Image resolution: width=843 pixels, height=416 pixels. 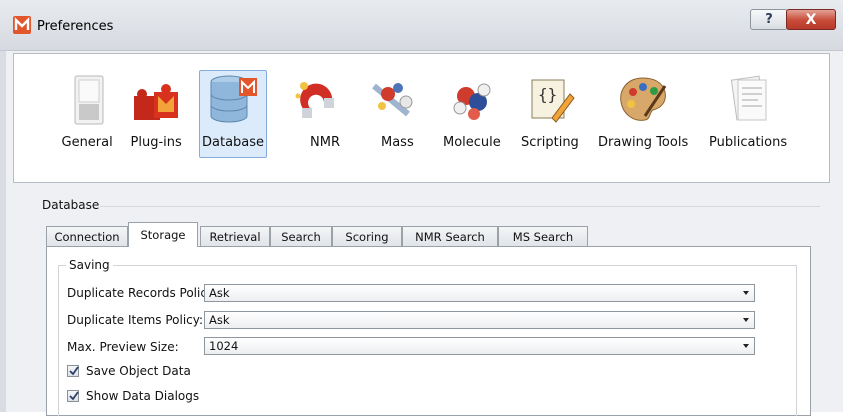 I want to click on category-mass: Mass, so click(x=396, y=118).